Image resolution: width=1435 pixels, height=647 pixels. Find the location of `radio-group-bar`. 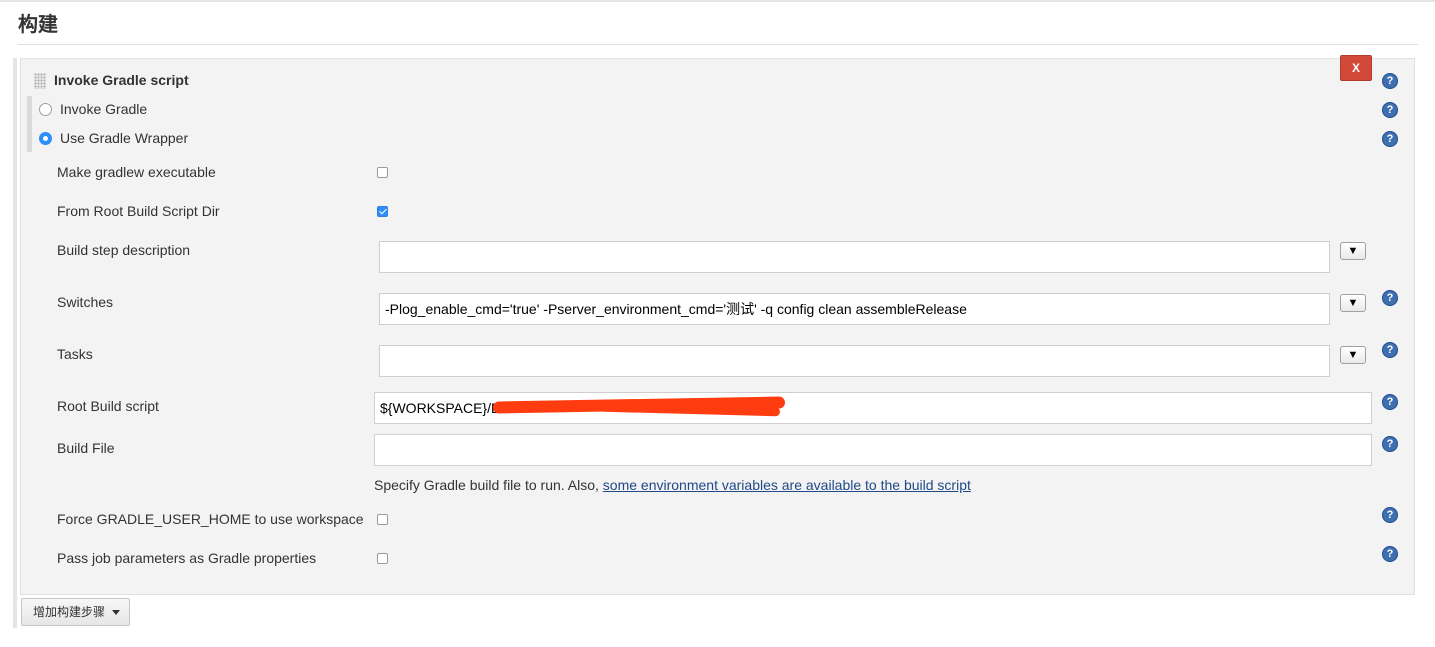

radio-group-bar is located at coordinates (29, 124).